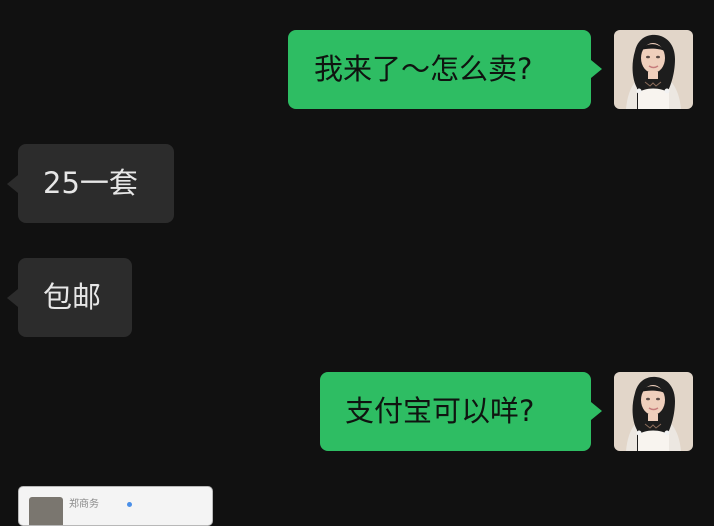 The image size is (714, 526). Describe the element at coordinates (129, 504) in the screenshot. I see `card-status-dot` at that location.